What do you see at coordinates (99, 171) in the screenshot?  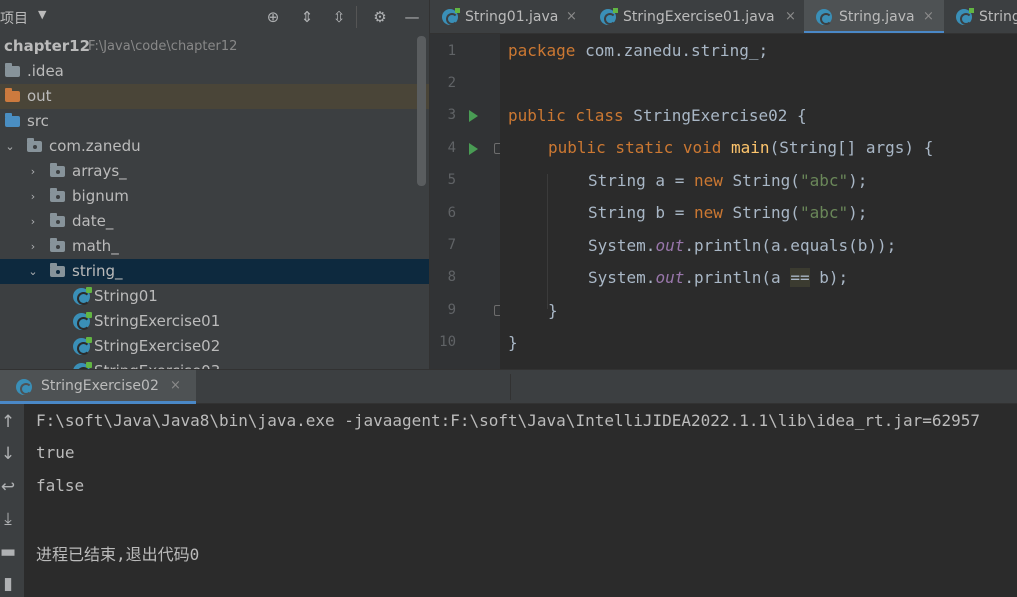 I see `tree-item-label: arrays_` at bounding box center [99, 171].